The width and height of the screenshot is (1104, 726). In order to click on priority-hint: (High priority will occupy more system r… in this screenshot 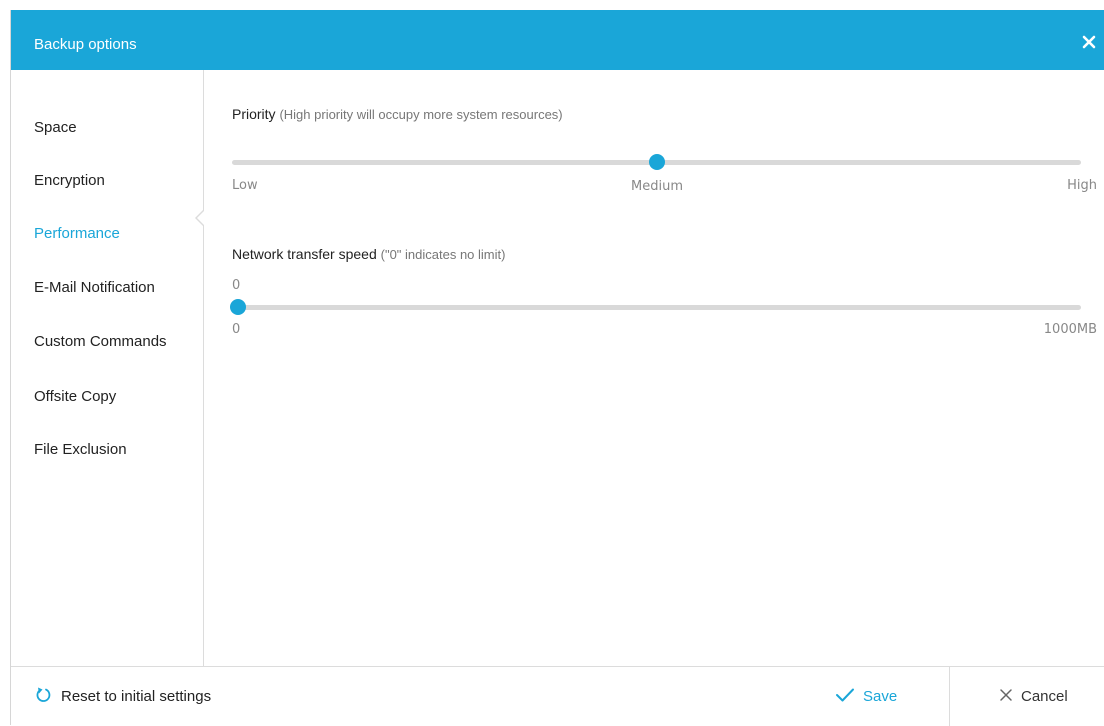, I will do `click(421, 114)`.